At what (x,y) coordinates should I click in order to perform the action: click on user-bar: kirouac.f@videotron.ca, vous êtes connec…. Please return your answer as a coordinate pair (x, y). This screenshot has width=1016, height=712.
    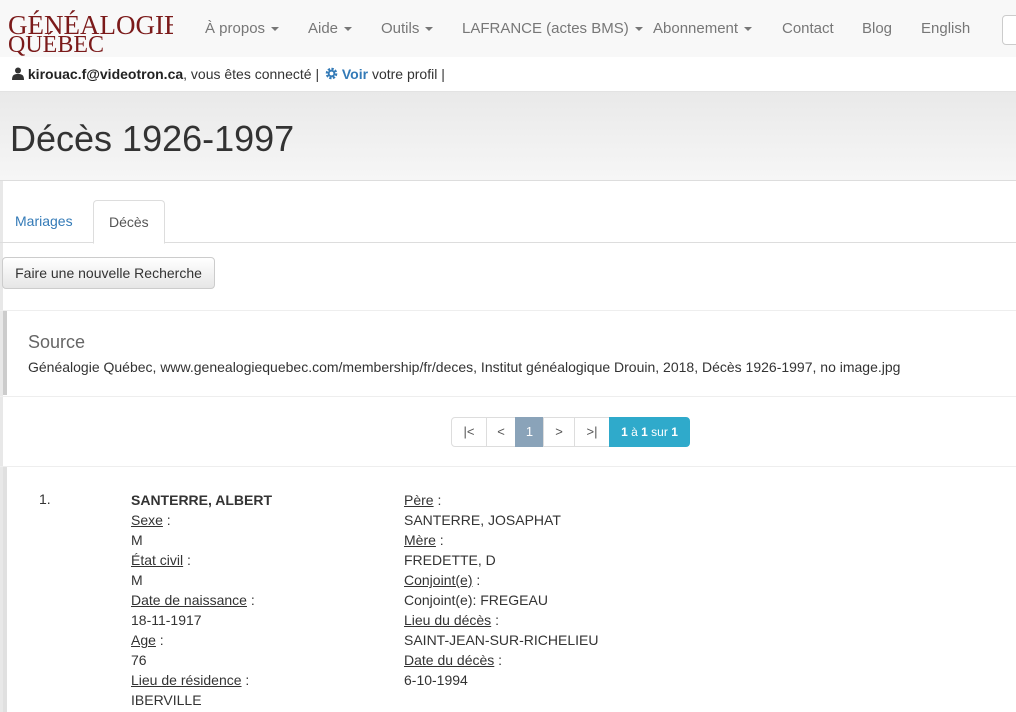
    Looking at the image, I should click on (508, 74).